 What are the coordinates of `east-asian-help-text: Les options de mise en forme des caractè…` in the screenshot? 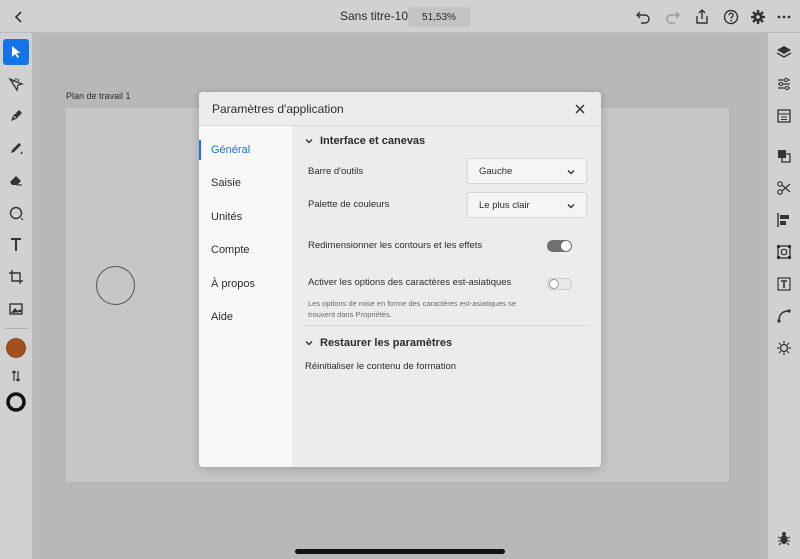 It's located at (412, 309).